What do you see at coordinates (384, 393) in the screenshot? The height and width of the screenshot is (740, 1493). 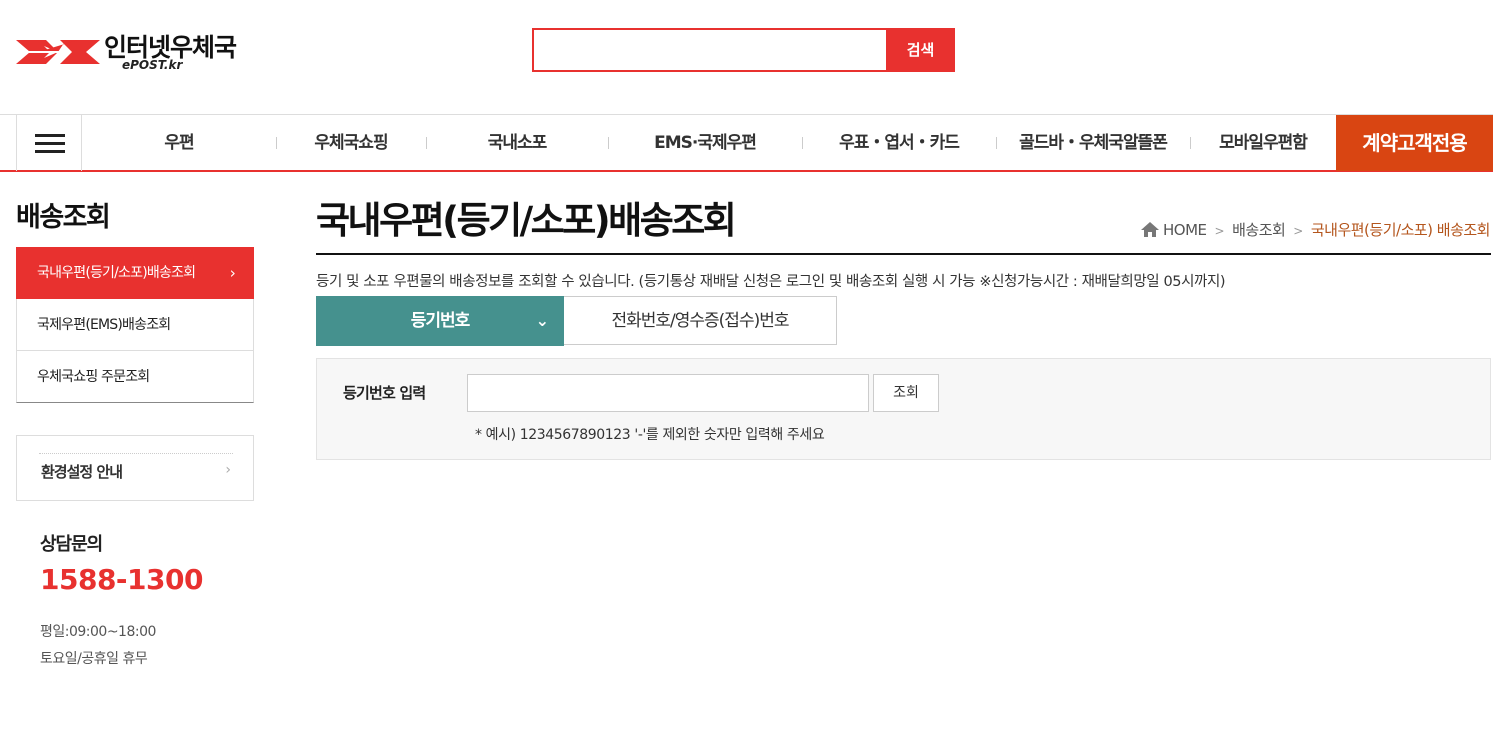 I see `registered-number-label: 등기번호 입력` at bounding box center [384, 393].